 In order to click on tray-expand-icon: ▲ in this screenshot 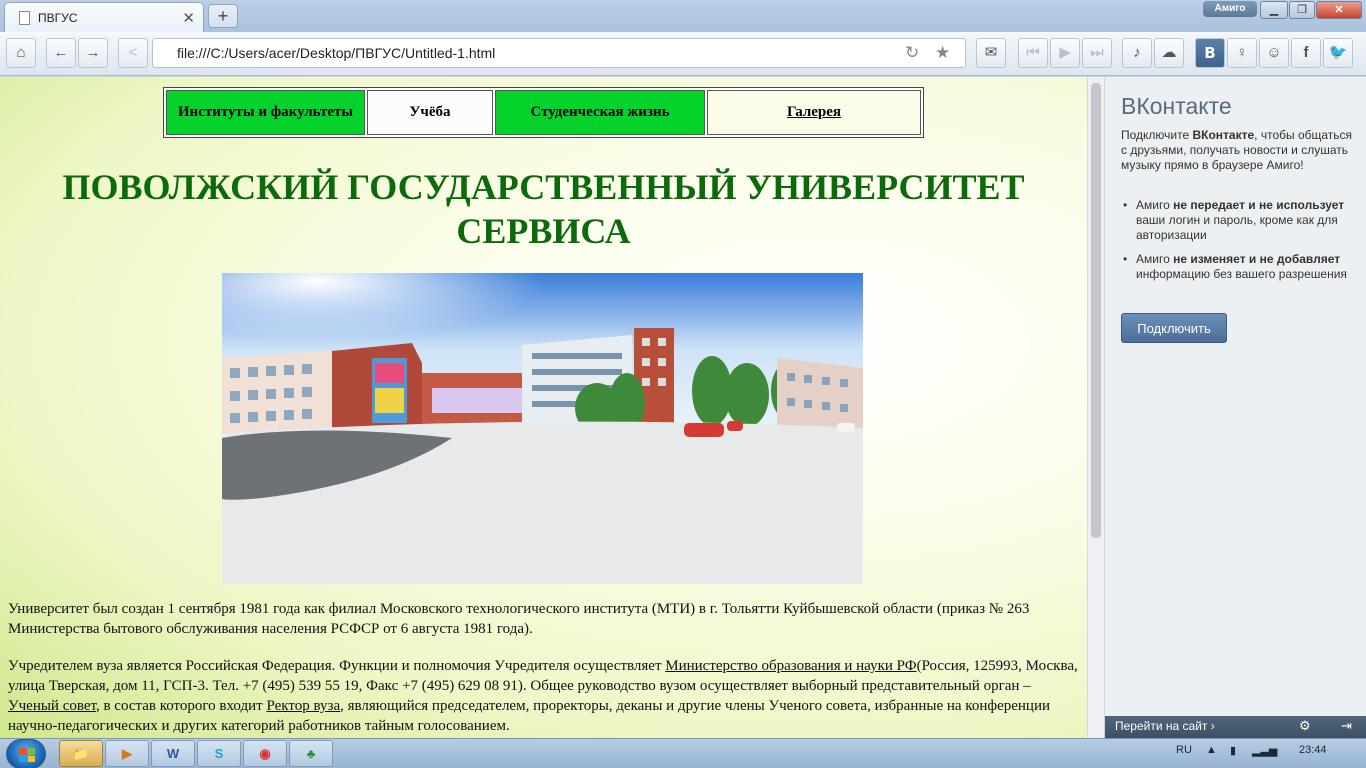, I will do `click(1211, 750)`.